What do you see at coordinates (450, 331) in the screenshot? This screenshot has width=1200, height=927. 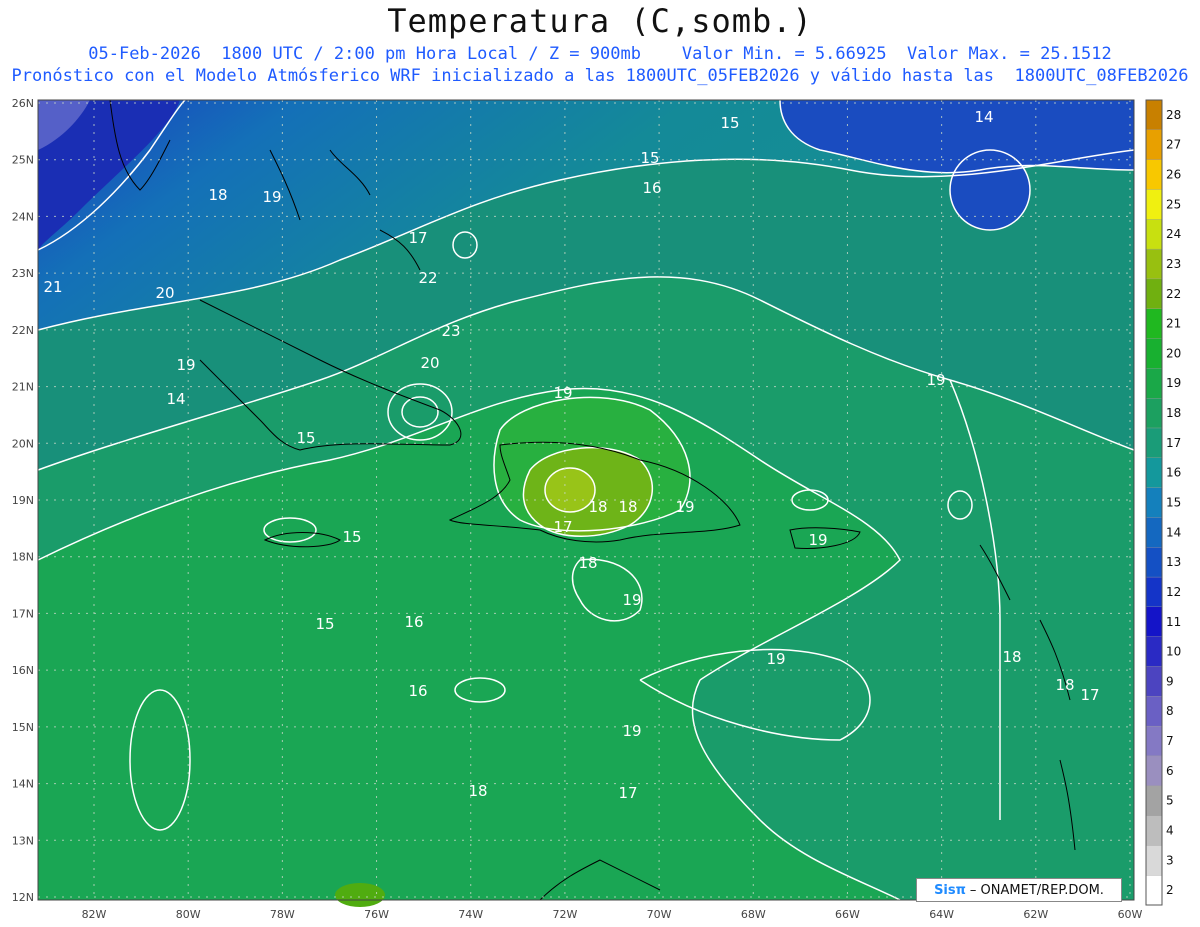 I see `contour-value-label: 23` at bounding box center [450, 331].